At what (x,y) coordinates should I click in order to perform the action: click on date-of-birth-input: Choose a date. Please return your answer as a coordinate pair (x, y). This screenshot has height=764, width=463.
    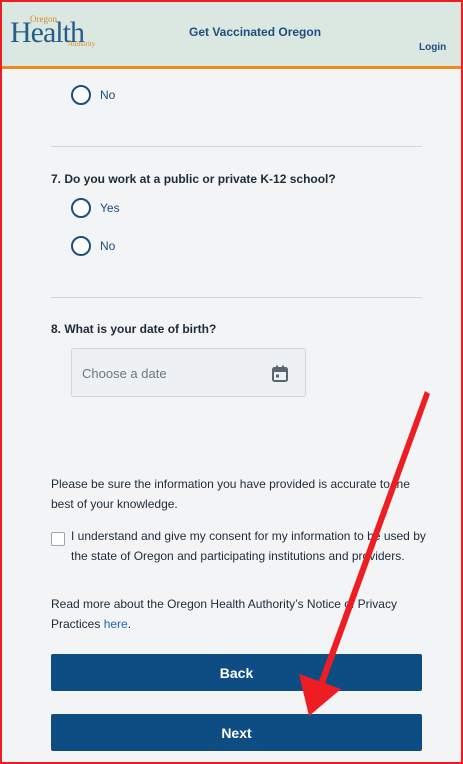
    Looking at the image, I should click on (188, 372).